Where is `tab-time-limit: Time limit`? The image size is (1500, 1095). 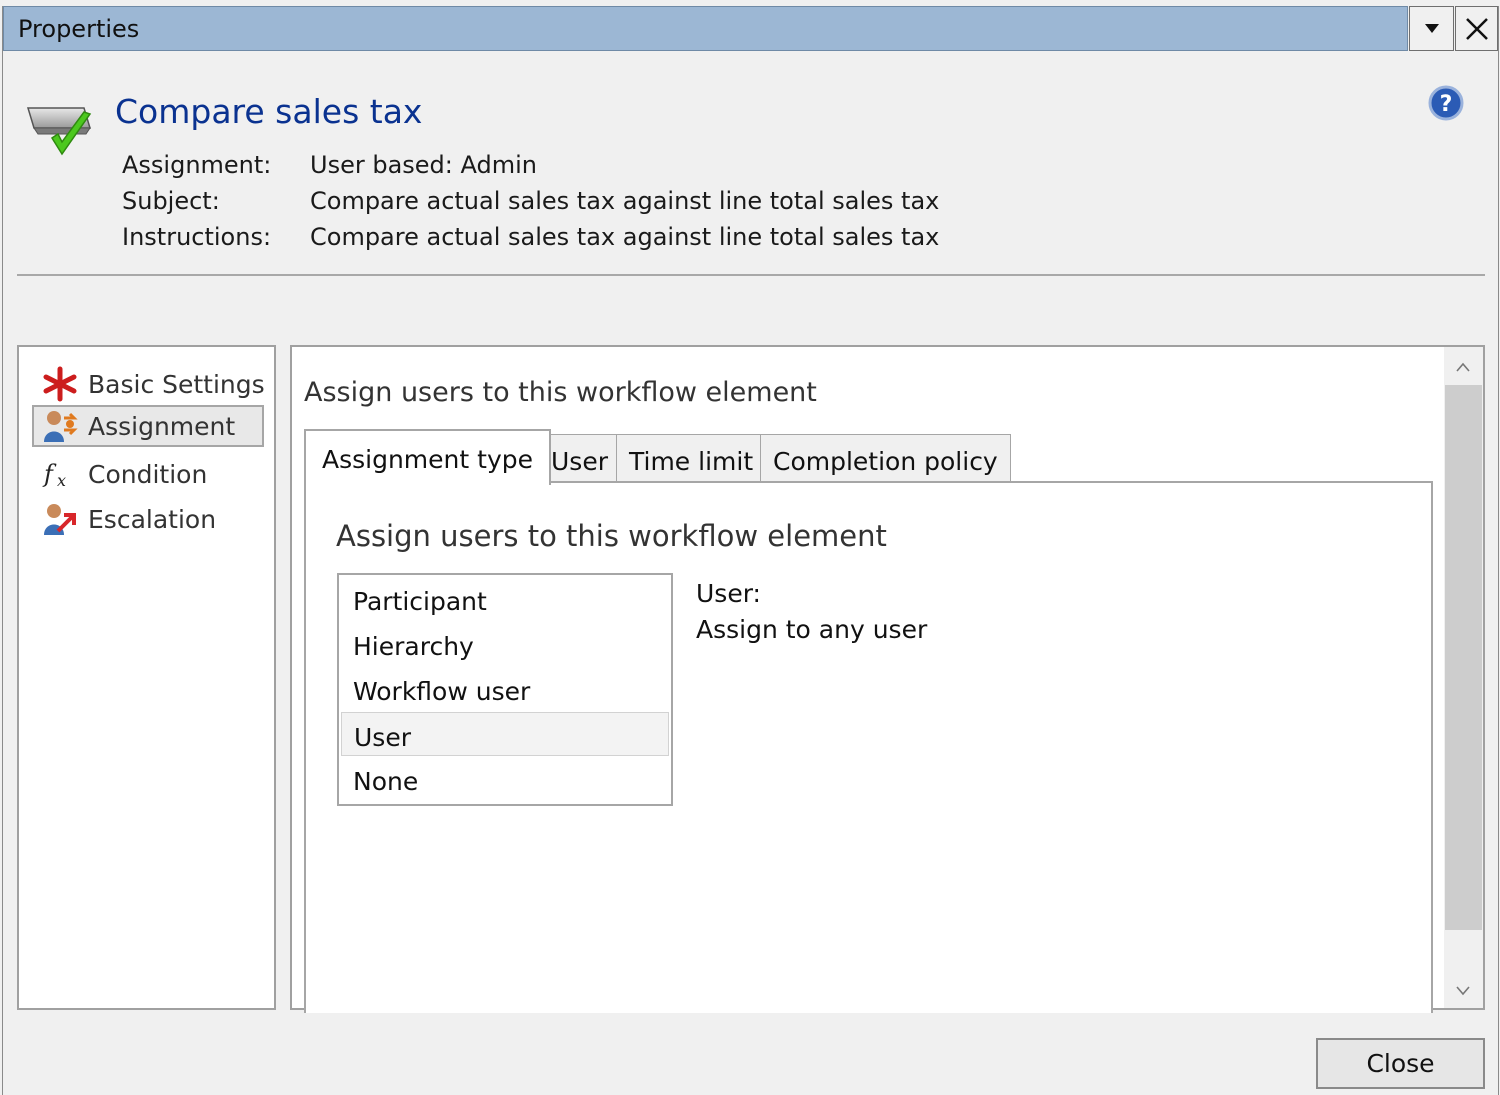 tab-time-limit: Time limit is located at coordinates (691, 458).